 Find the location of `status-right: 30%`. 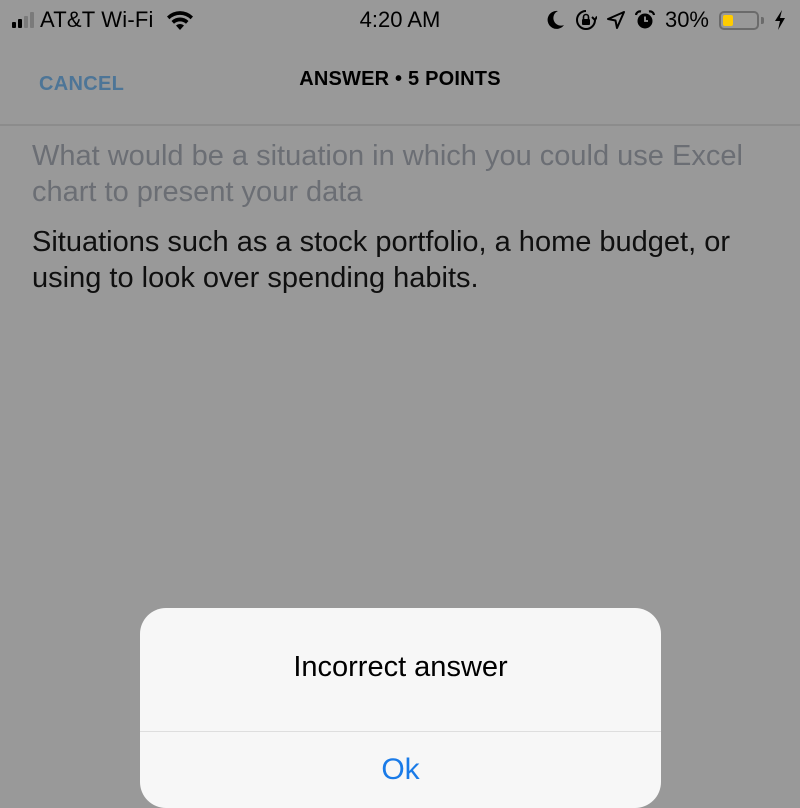

status-right: 30% is located at coordinates (666, 20).